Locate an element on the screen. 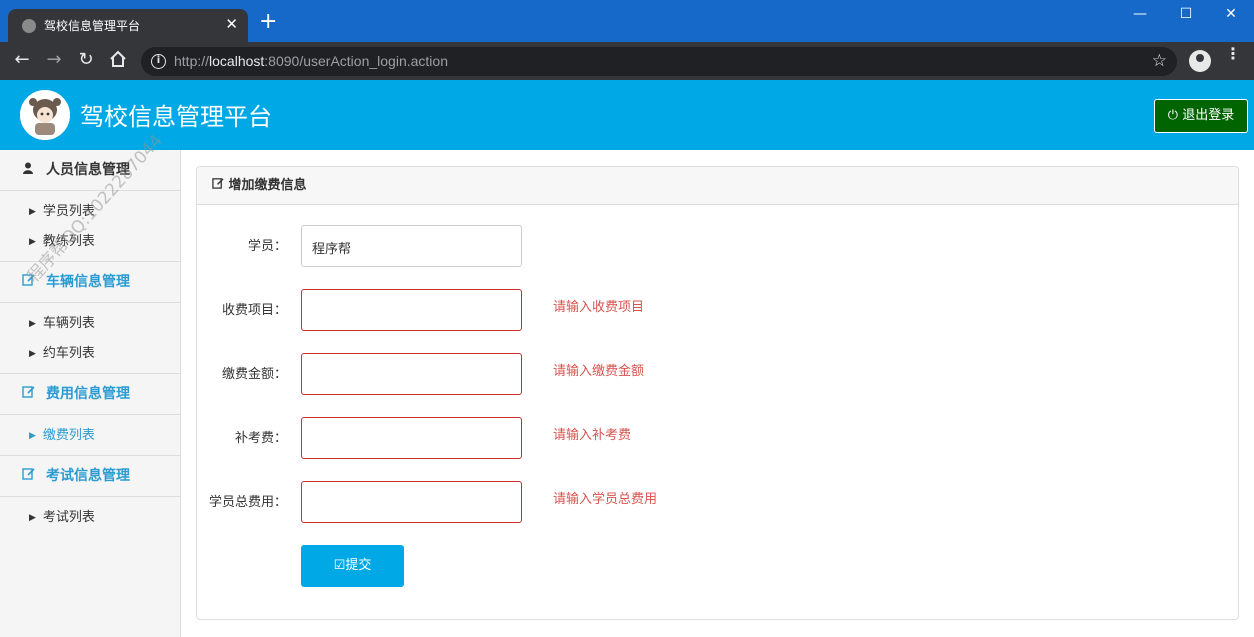 The height and width of the screenshot is (637, 1254). profile-avatar-icon is located at coordinates (1200, 61).